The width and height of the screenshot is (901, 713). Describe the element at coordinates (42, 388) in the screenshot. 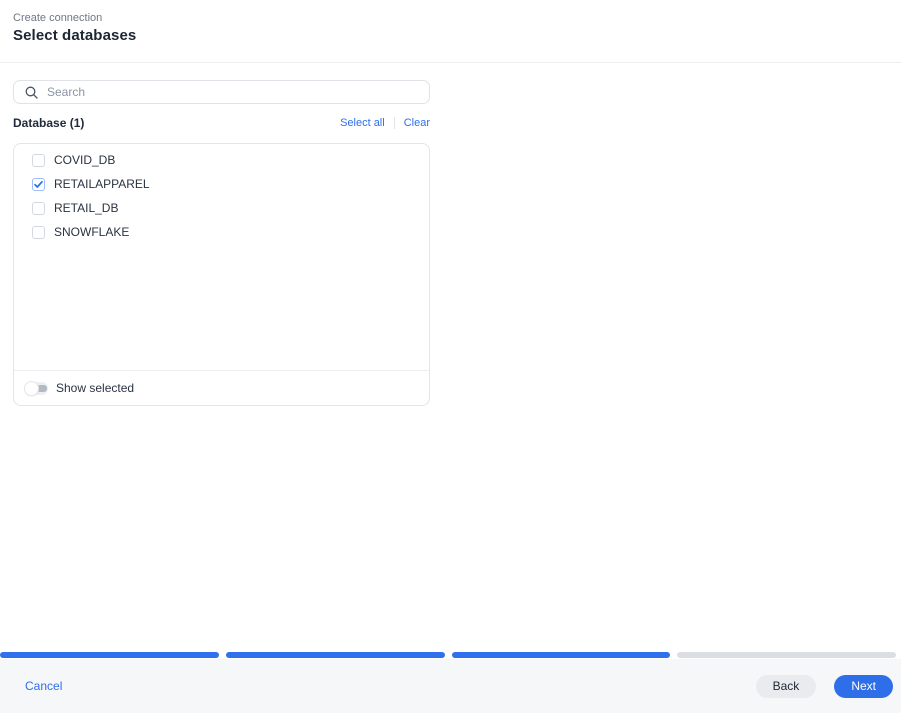

I see `toggle-bar` at that location.